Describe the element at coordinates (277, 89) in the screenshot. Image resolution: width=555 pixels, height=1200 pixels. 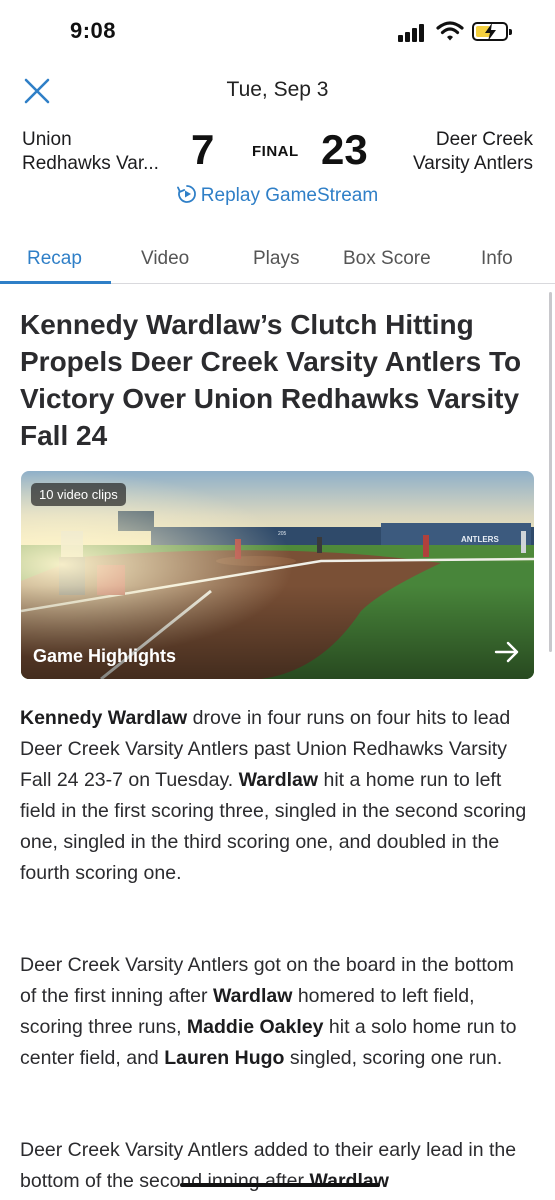
I see `game-date: Tue, Sep 3` at that location.